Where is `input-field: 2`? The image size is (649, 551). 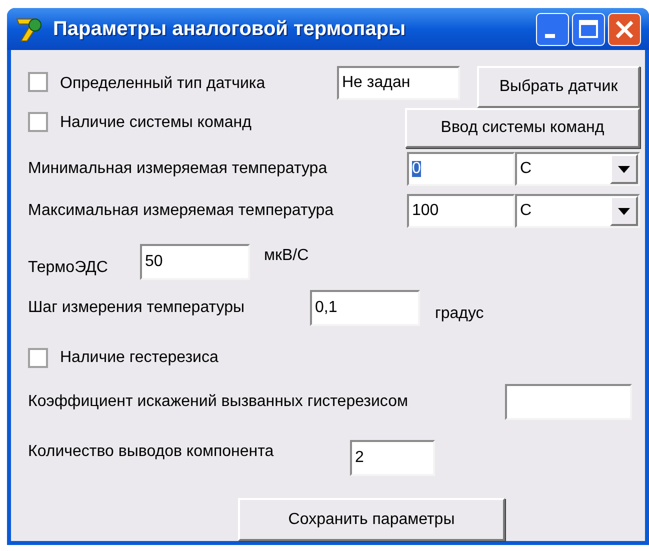 input-field: 2 is located at coordinates (392, 458).